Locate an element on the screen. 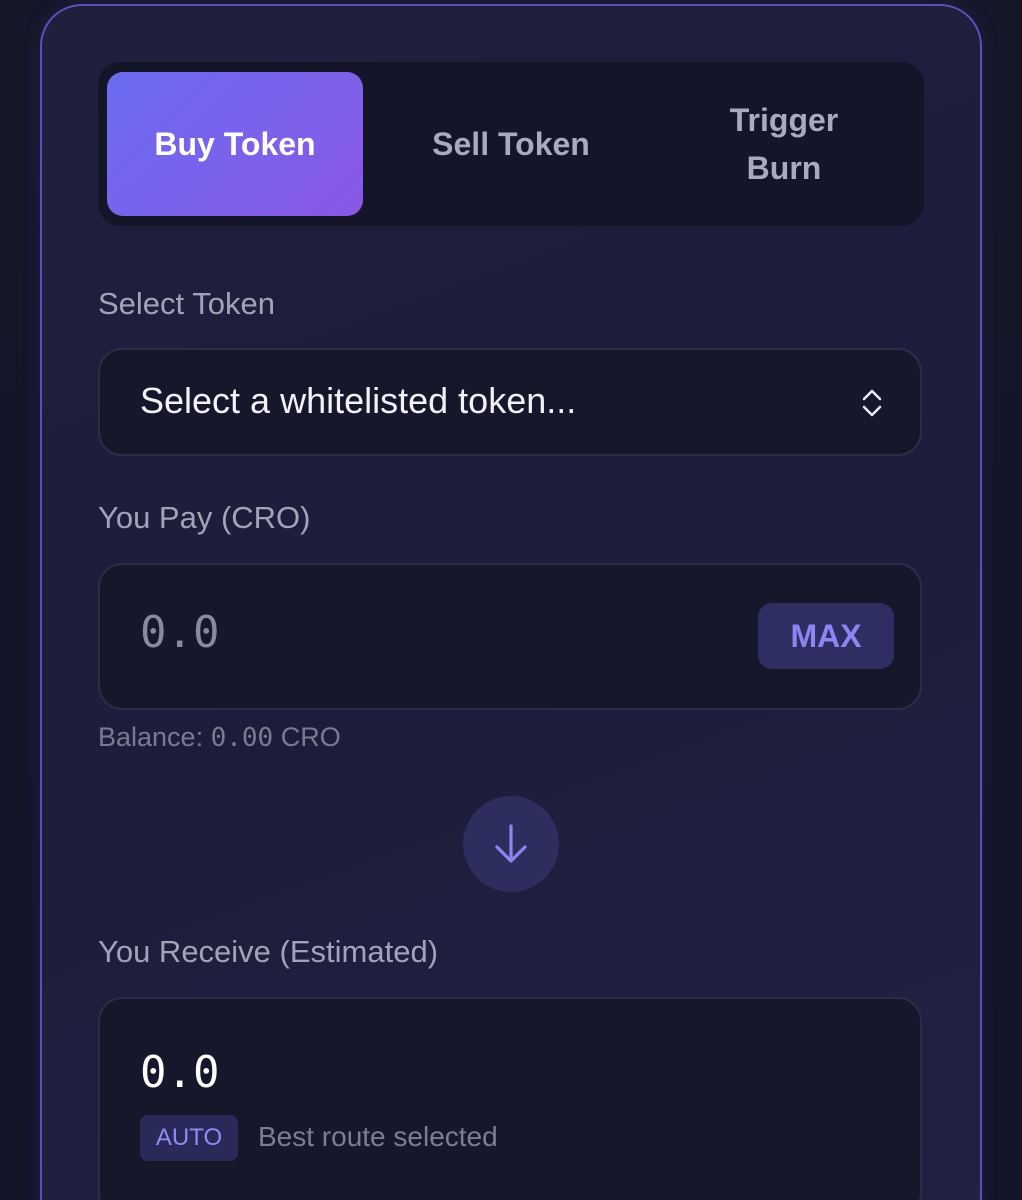 Image resolution: width=1022 pixels, height=1200 pixels. tab-sell-token-label: Sell Token is located at coordinates (511, 144).